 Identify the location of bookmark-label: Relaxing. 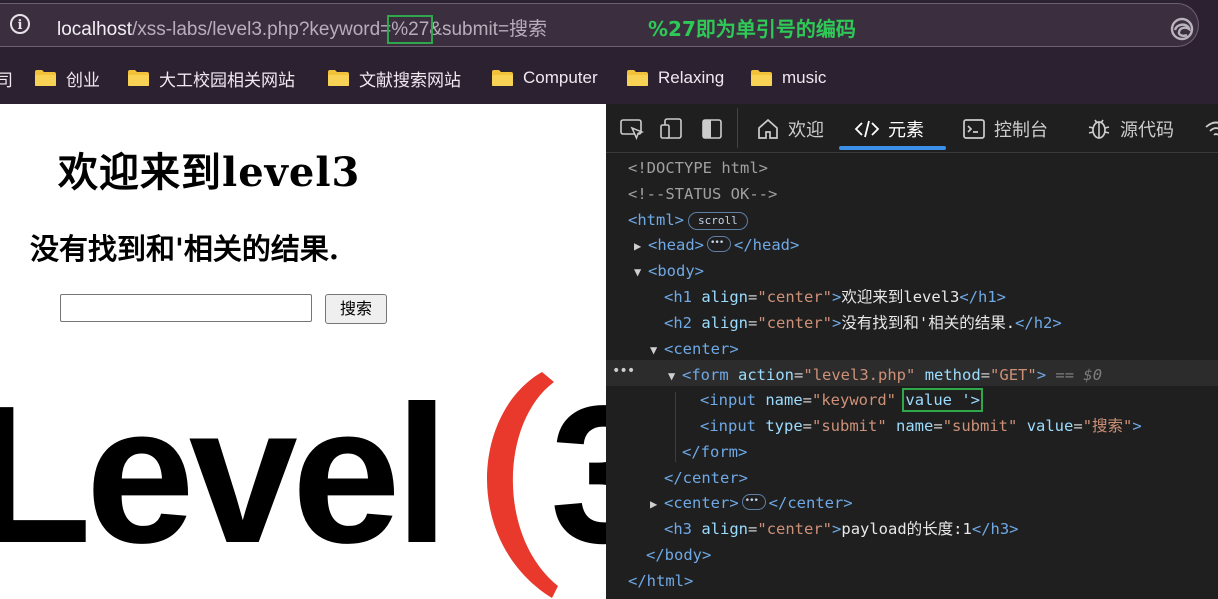
(691, 77).